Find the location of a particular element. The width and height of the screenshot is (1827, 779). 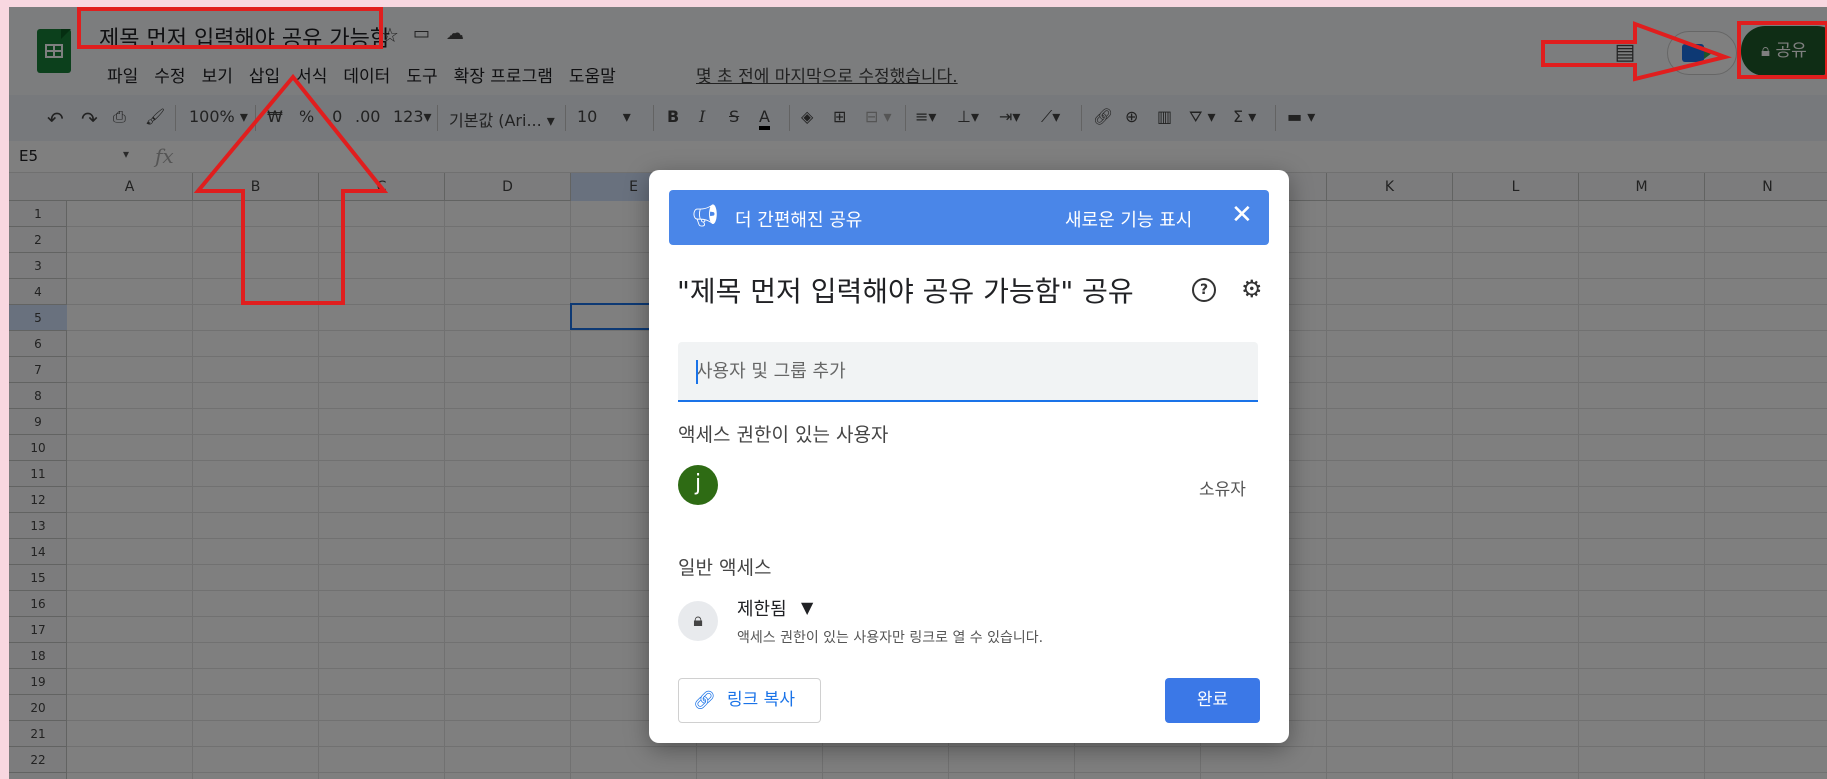

restriction-description: 액세스 권한이 있는 사용자만 링크로 열 수 있습니다. is located at coordinates (890, 638).